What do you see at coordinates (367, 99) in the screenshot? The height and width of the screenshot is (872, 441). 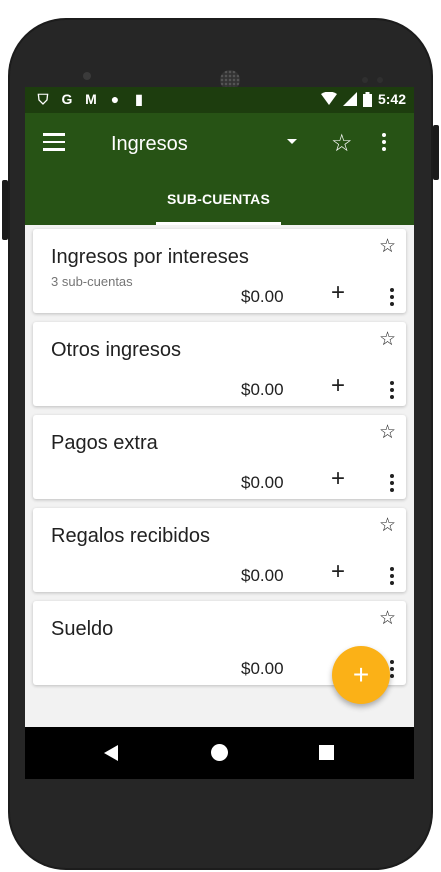 I see `battery-icon` at bounding box center [367, 99].